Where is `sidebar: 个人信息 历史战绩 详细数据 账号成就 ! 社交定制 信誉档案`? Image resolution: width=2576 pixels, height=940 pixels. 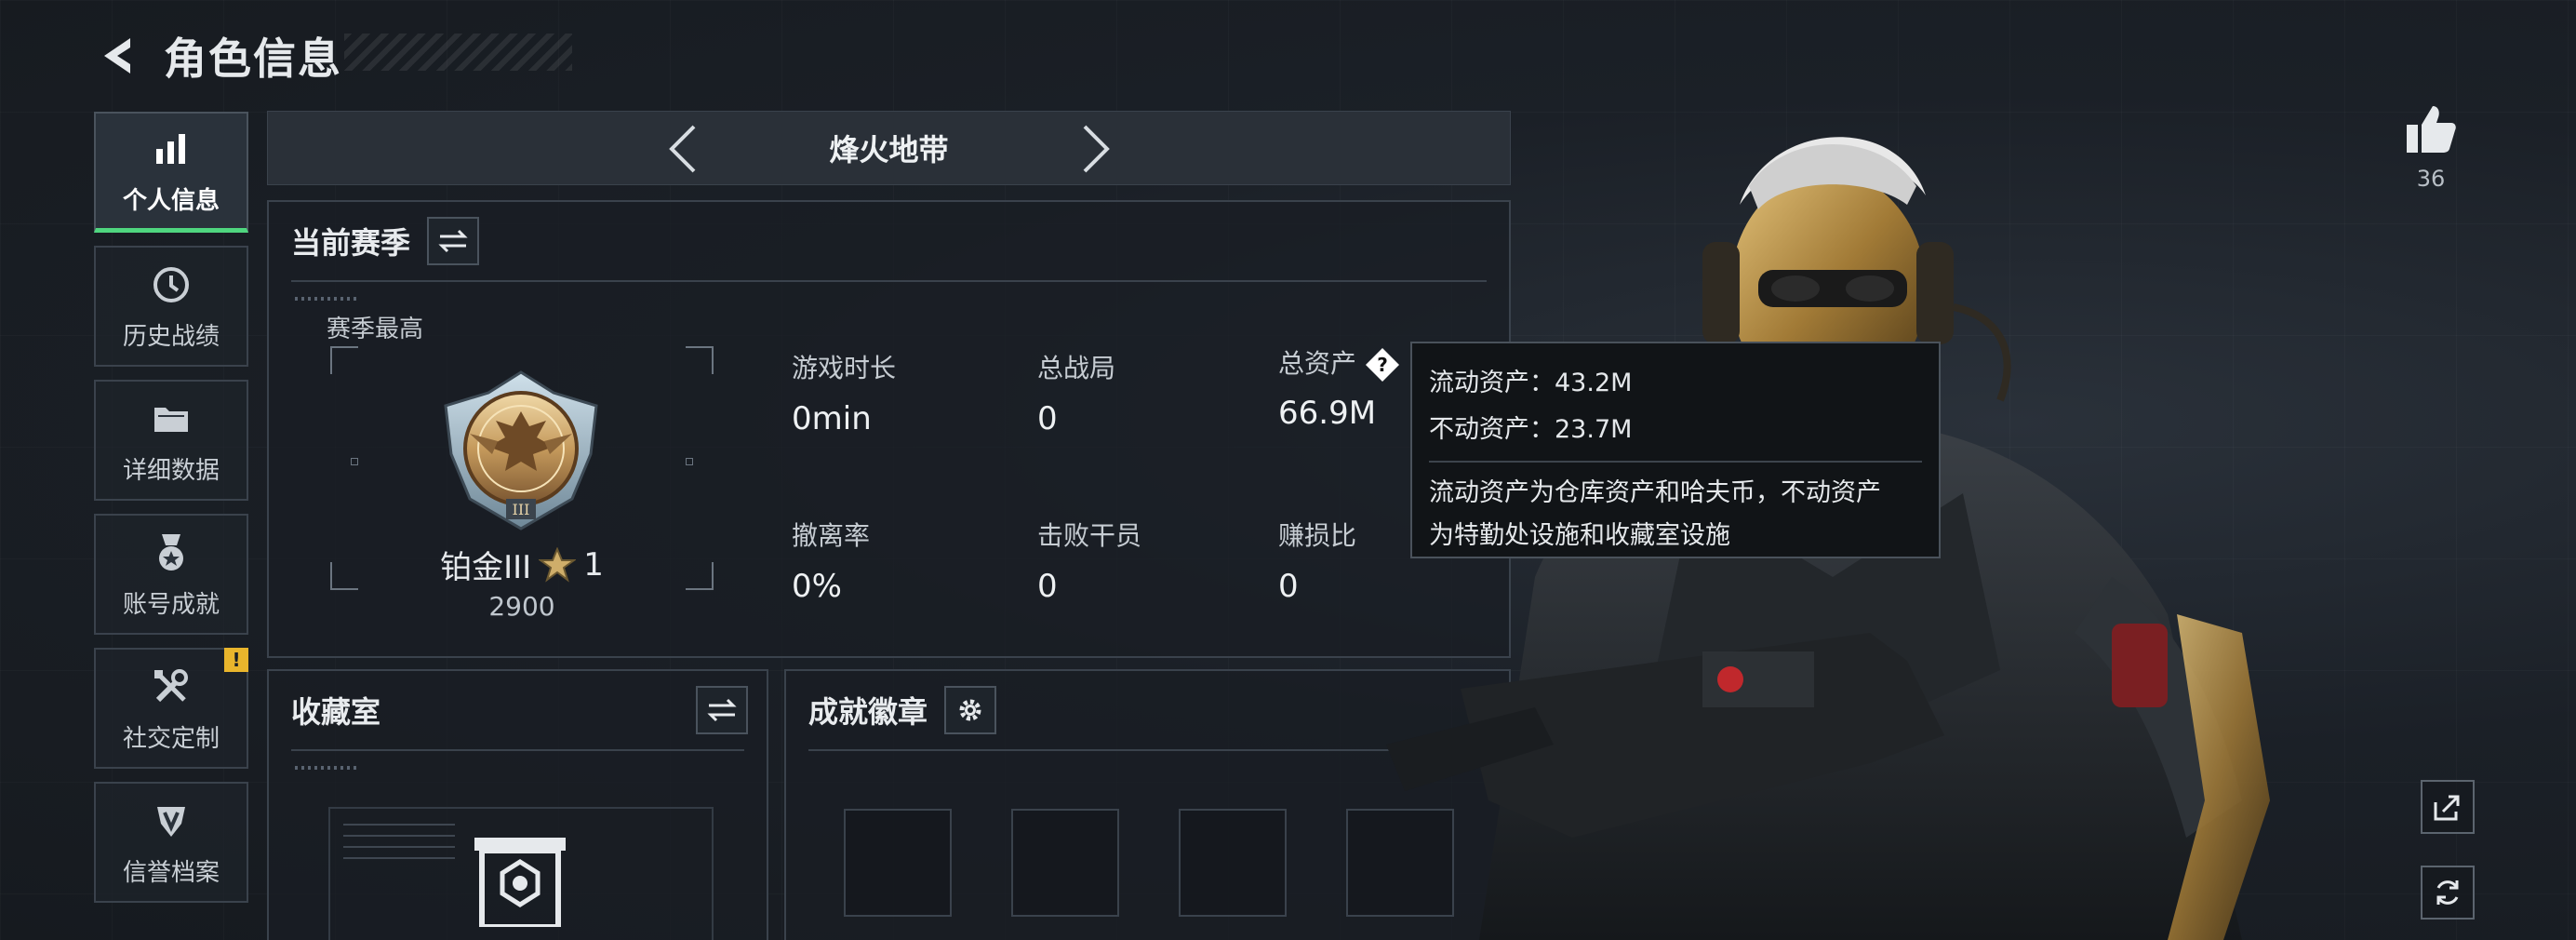
sidebar: 个人信息 历史战绩 详细数据 账号成就 ! 社交定制 信誉档案 is located at coordinates (171, 514).